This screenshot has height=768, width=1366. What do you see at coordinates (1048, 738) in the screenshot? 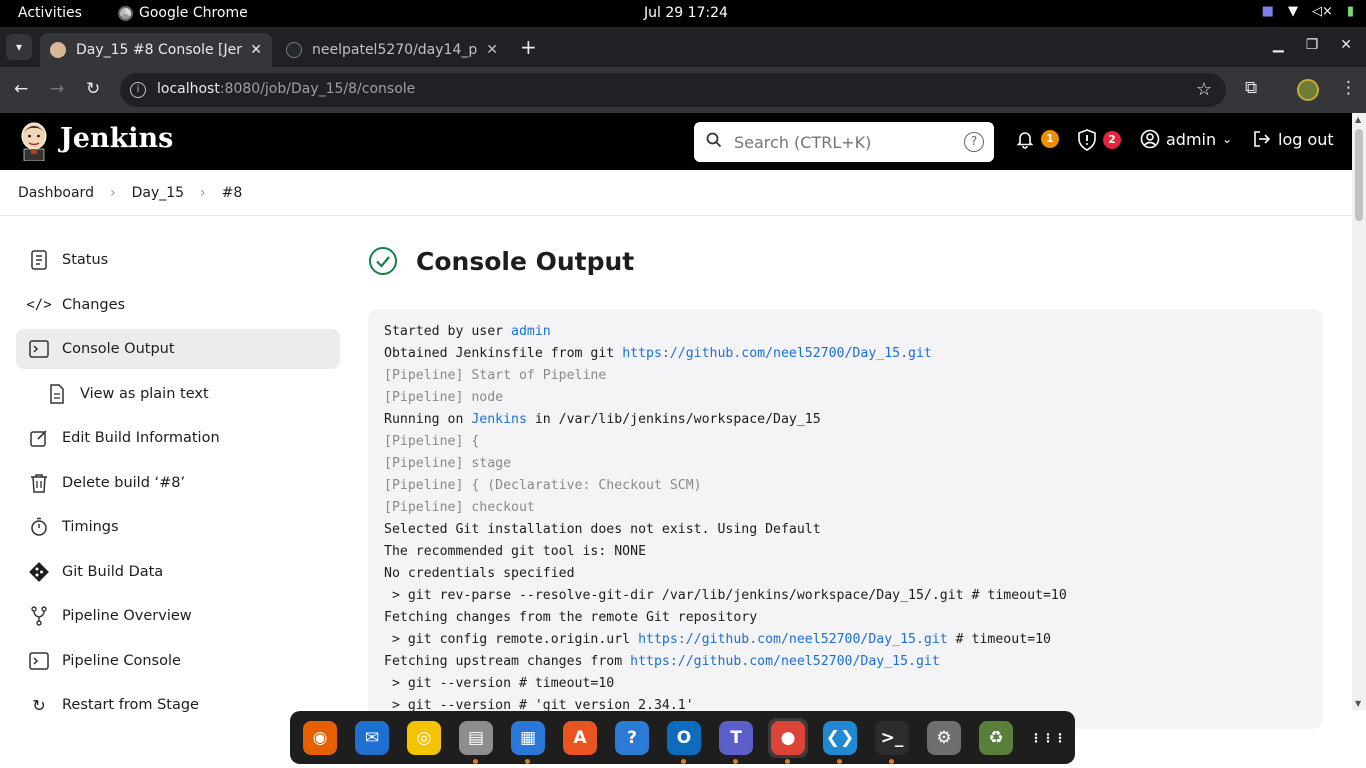
I see `show-apps-dock-icon: ⋮⋮⋮` at bounding box center [1048, 738].